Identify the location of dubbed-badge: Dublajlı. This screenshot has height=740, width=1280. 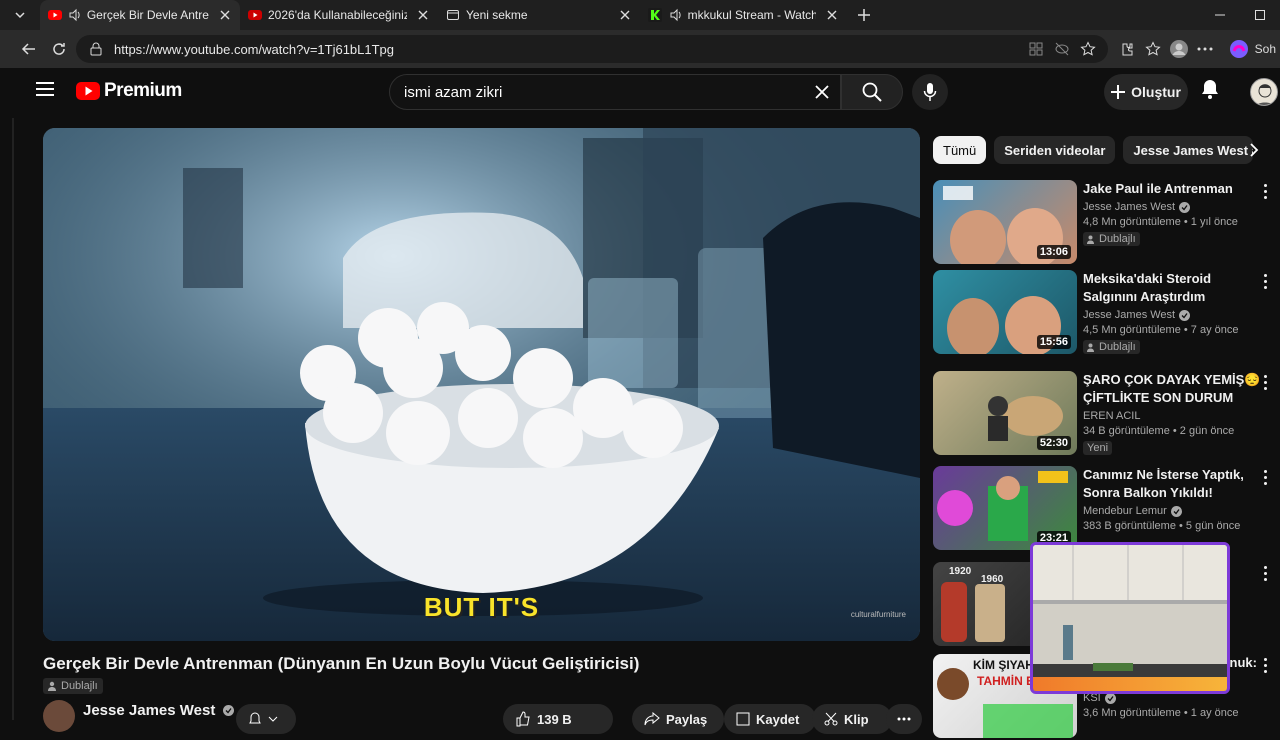
(73, 686).